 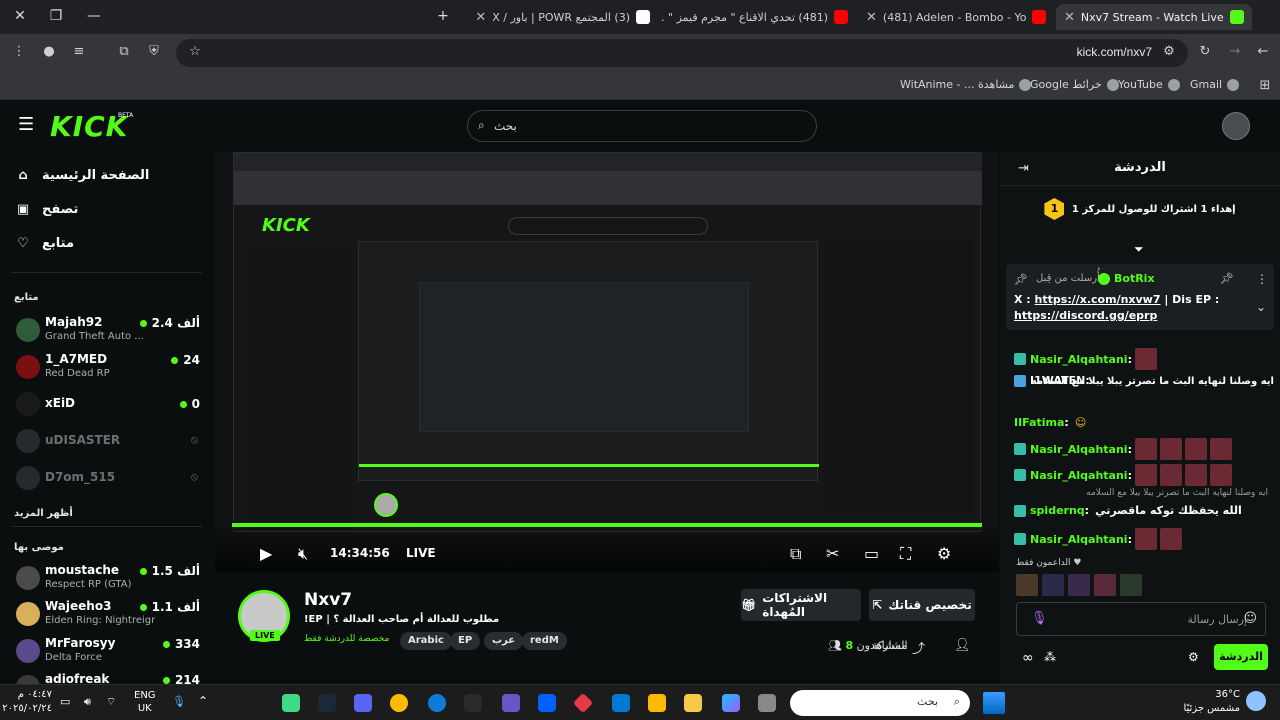 What do you see at coordinates (758, 17) in the screenshot?
I see `tab-youtube-challenge: (481) تحدي الاقناع " مجرم قيمز " .. ✕` at bounding box center [758, 17].